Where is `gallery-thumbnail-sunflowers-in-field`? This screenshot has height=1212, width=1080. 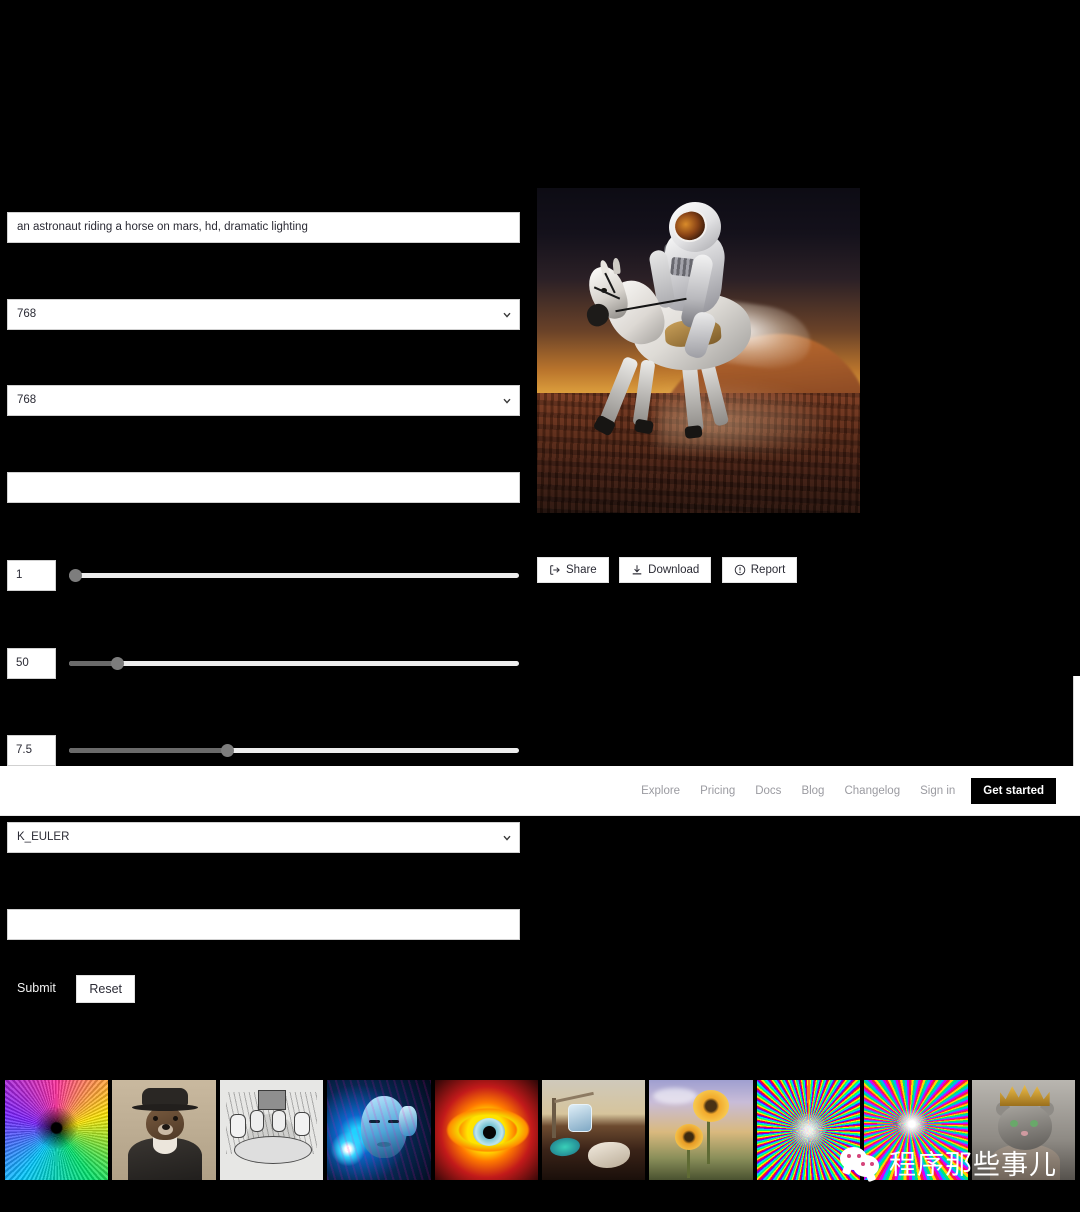 gallery-thumbnail-sunflowers-in-field is located at coordinates (701, 1130).